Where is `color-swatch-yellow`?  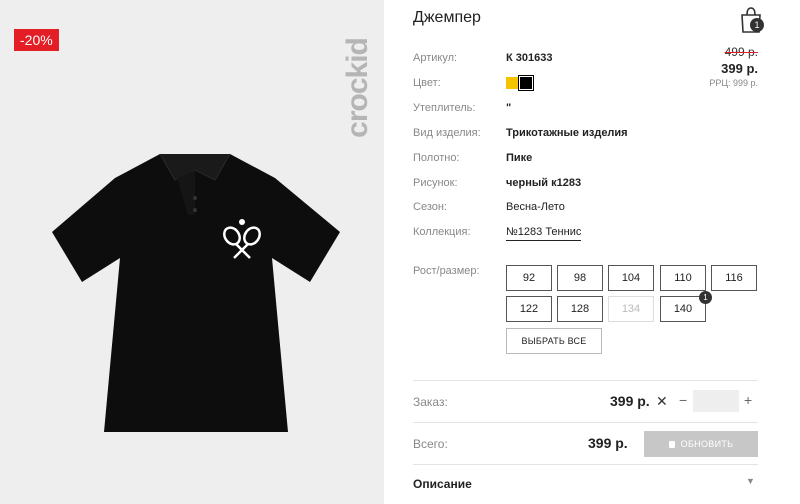 color-swatch-yellow is located at coordinates (512, 83).